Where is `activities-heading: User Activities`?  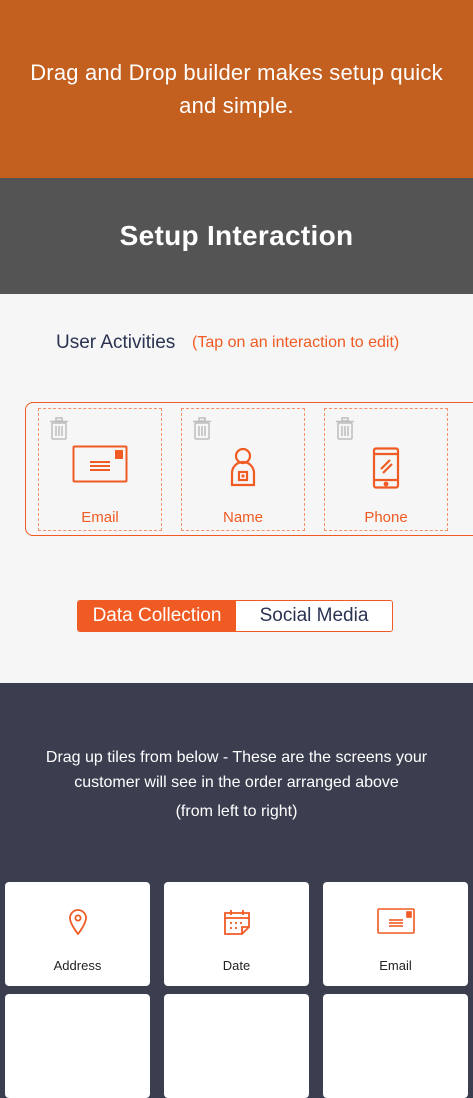
activities-heading: User Activities is located at coordinates (116, 342).